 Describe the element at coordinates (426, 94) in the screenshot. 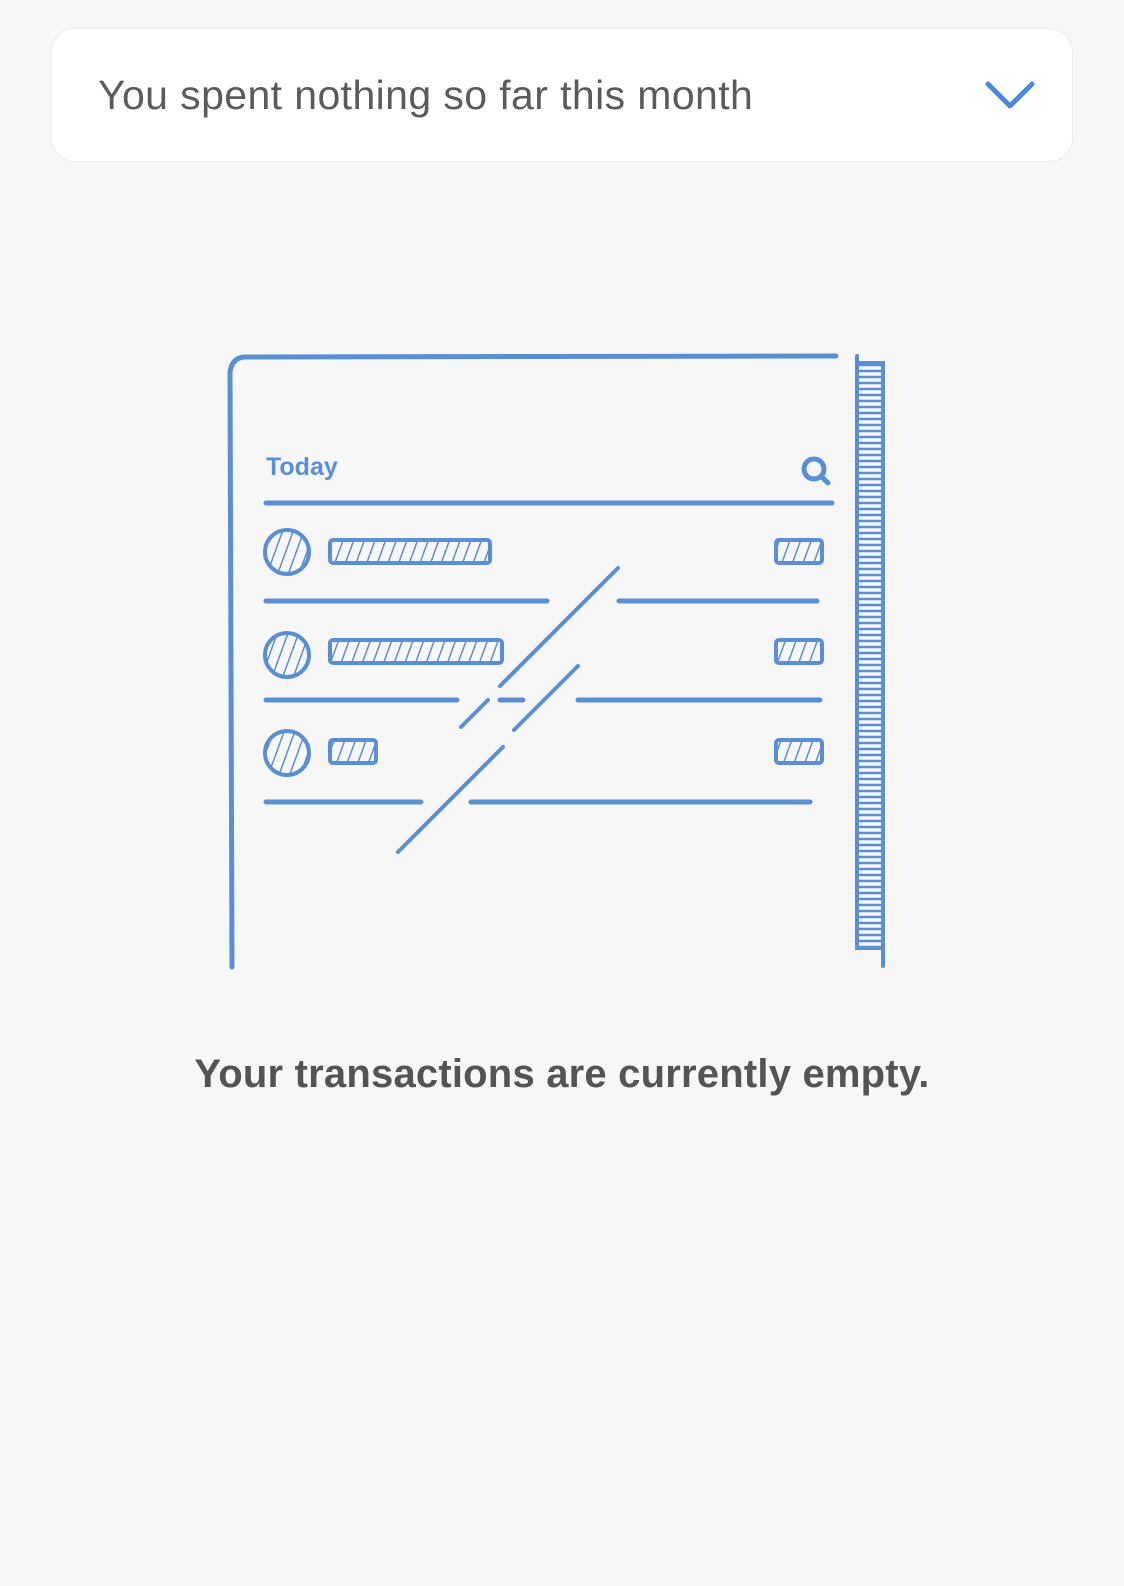

I see `monthly-spending-text: You spent nothing so far this month` at that location.